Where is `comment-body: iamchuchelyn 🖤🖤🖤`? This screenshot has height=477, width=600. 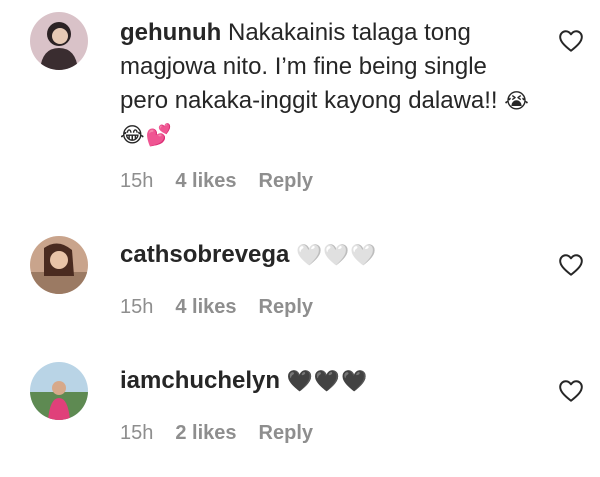
comment-body: iamchuchelyn 🖤🖤🖤 is located at coordinates (330, 381).